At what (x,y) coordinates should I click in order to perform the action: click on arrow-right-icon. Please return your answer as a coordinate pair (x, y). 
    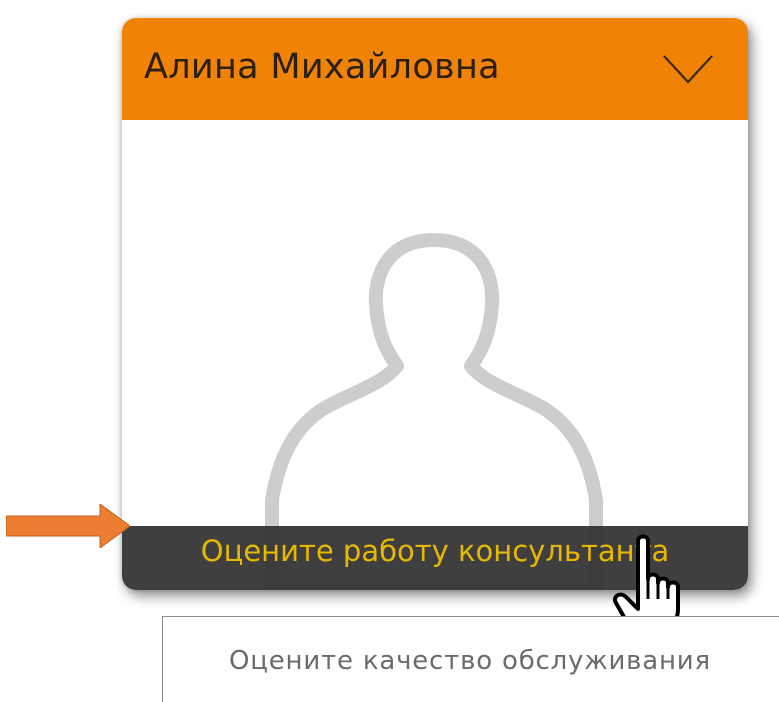
    Looking at the image, I should click on (68, 526).